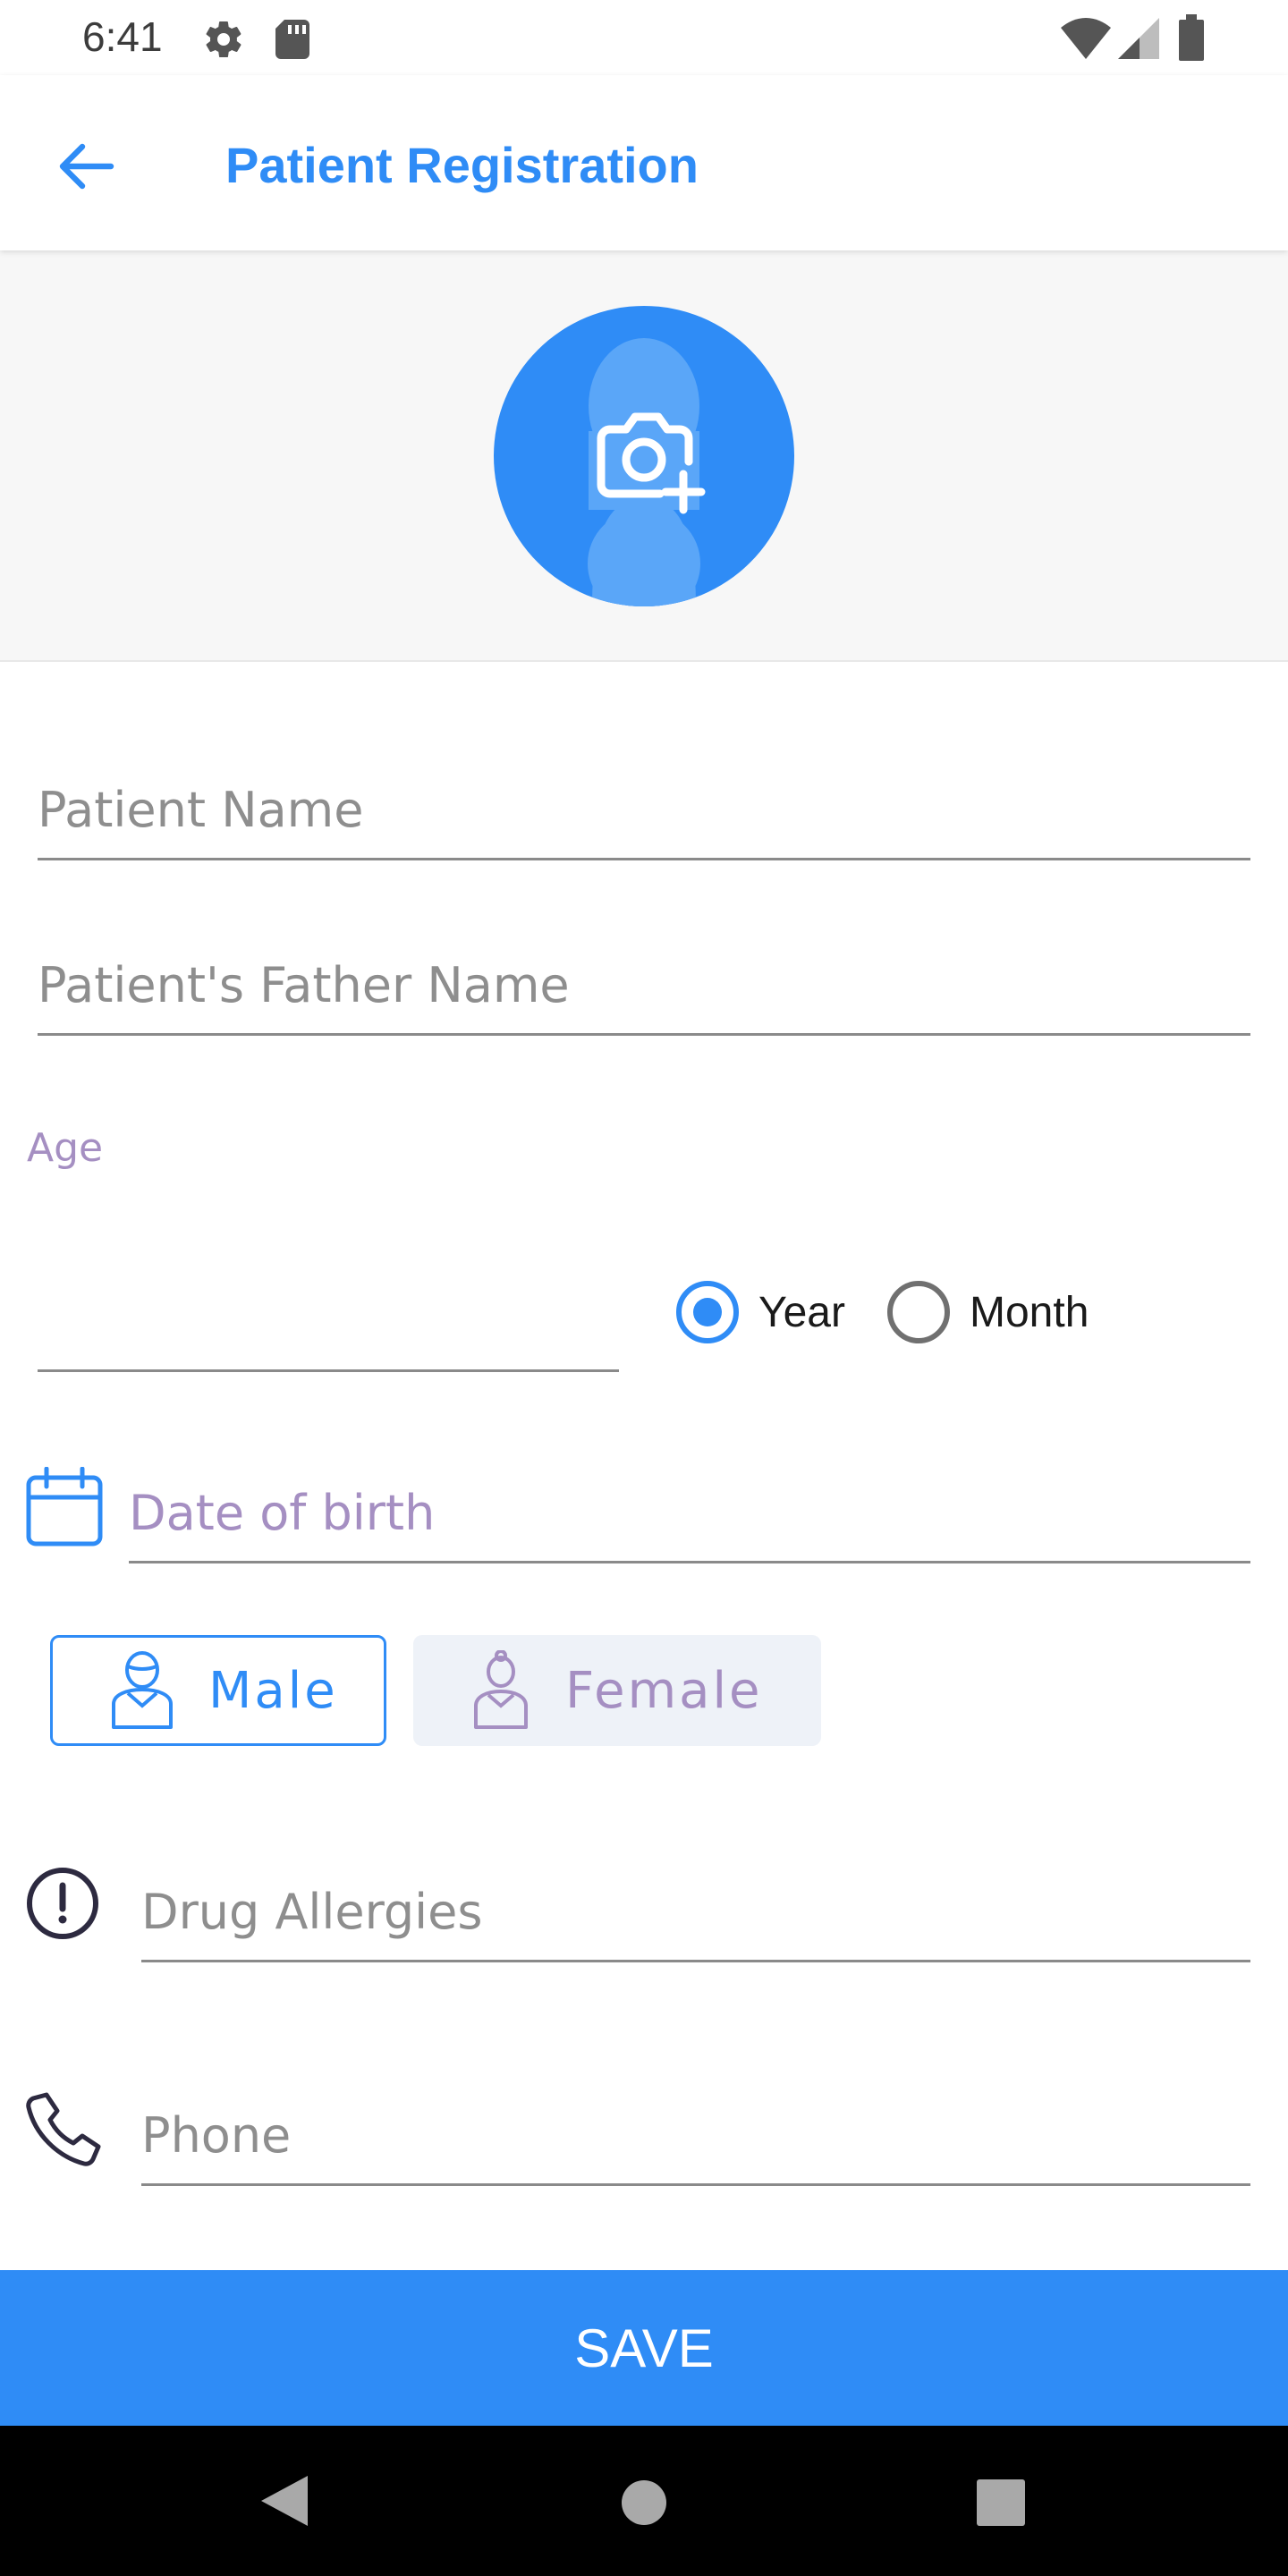 Image resolution: width=1288 pixels, height=2576 pixels. What do you see at coordinates (689, 1503) in the screenshot?
I see `date-of-birth-field: Date of birth` at bounding box center [689, 1503].